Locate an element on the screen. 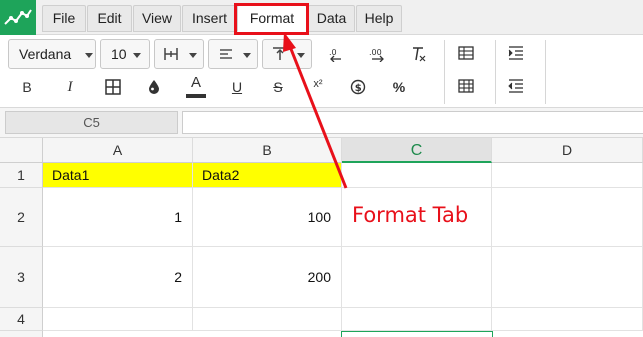  annotation-label: Format Tab is located at coordinates (410, 215).